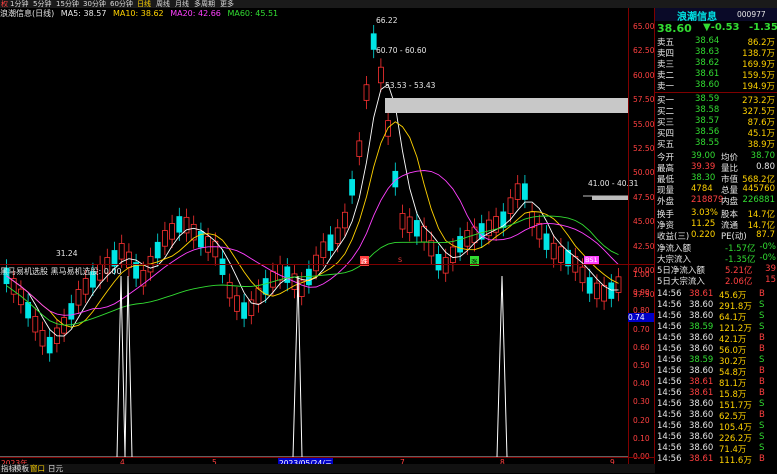 The image size is (777, 474). I want to click on bids-row: 买二 38.58 327.5万, so click(716, 111).